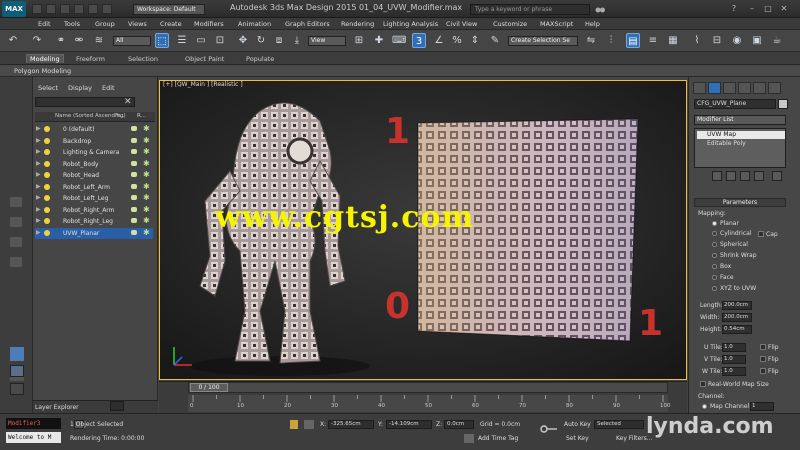 Image resolution: width=800 pixels, height=450 pixels. Describe the element at coordinates (409, 424) in the screenshot. I see `y-coordinate-field: -14.109cm` at that location.